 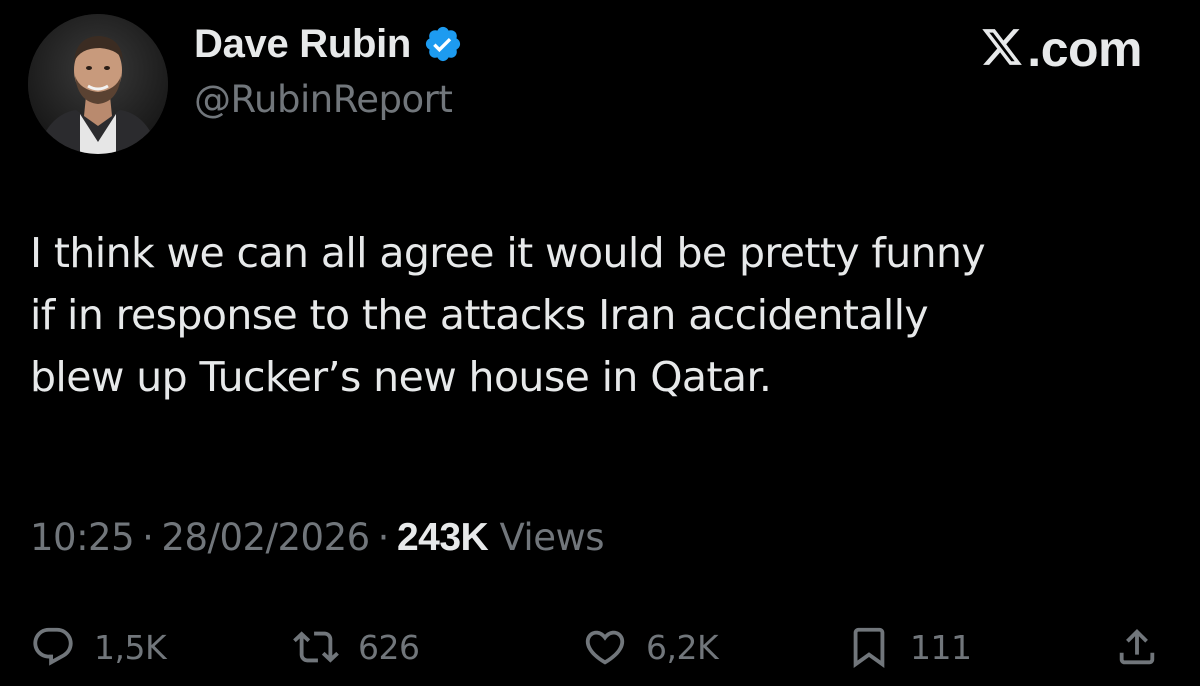 I want to click on verified-badge-icon, so click(x=443, y=44).